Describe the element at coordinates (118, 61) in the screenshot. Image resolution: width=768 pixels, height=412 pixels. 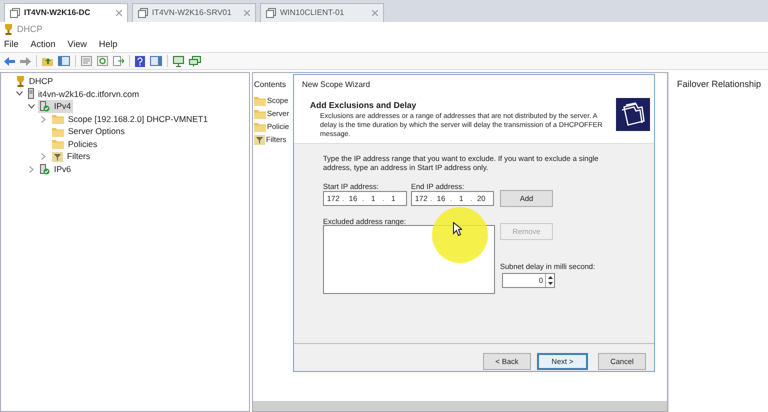
I see `export-icon` at that location.